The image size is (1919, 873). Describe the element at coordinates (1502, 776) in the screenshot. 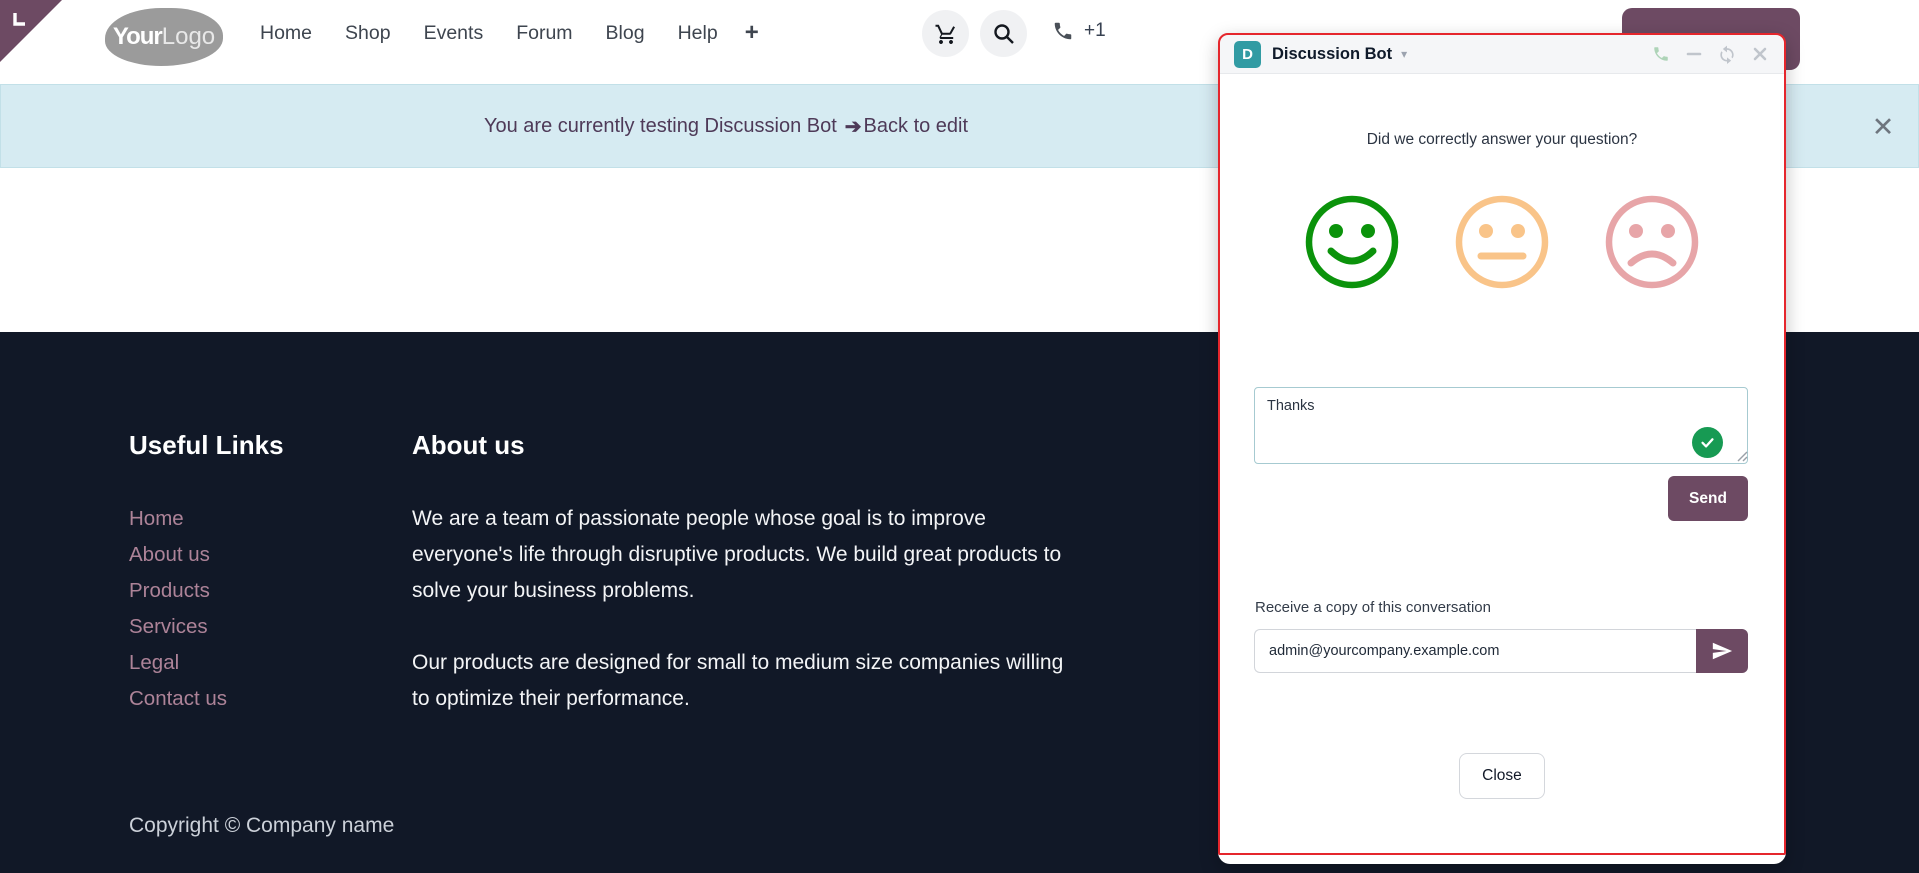

I see `close-feedback-button: Close` at that location.